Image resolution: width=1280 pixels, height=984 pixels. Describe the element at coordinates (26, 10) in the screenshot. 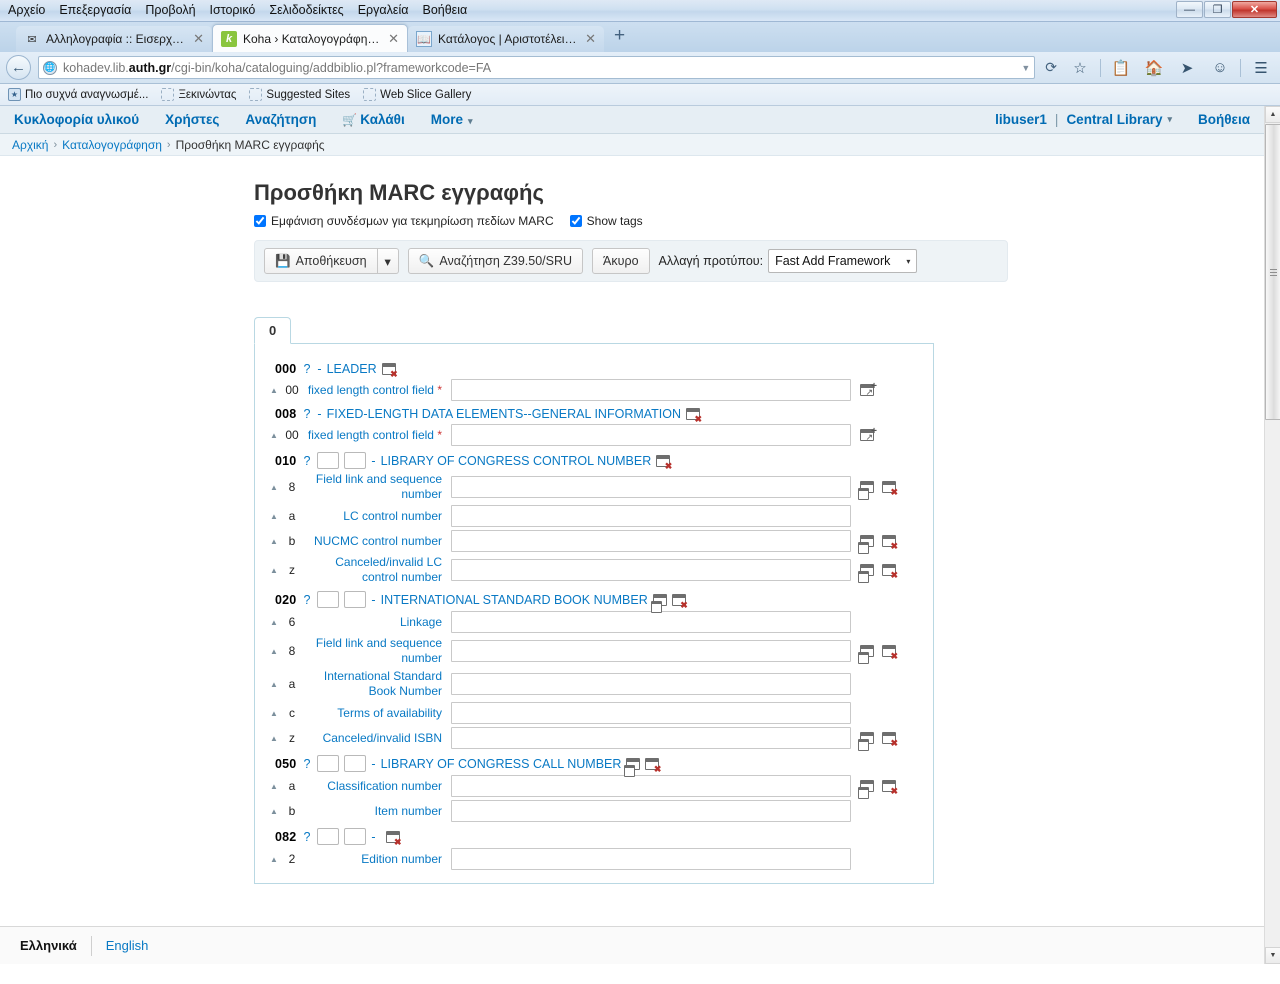

I see `menu-file: Αρχείο` at that location.